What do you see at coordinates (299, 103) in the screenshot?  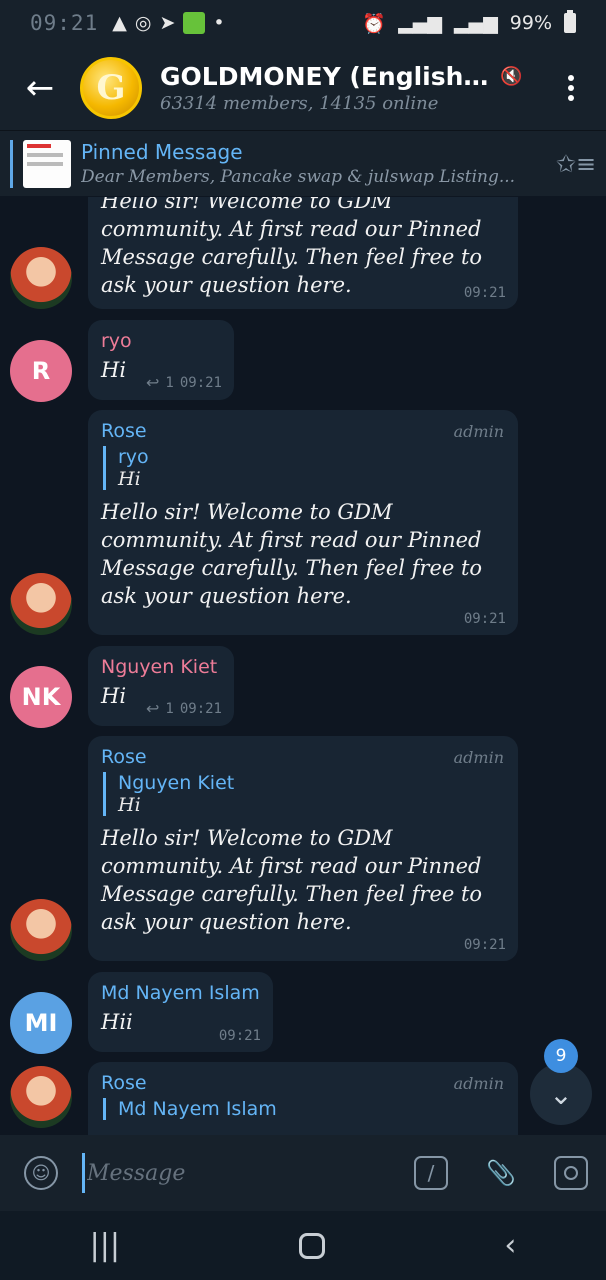 I see `group-subtitle: 63314 members, 14135 online` at bounding box center [299, 103].